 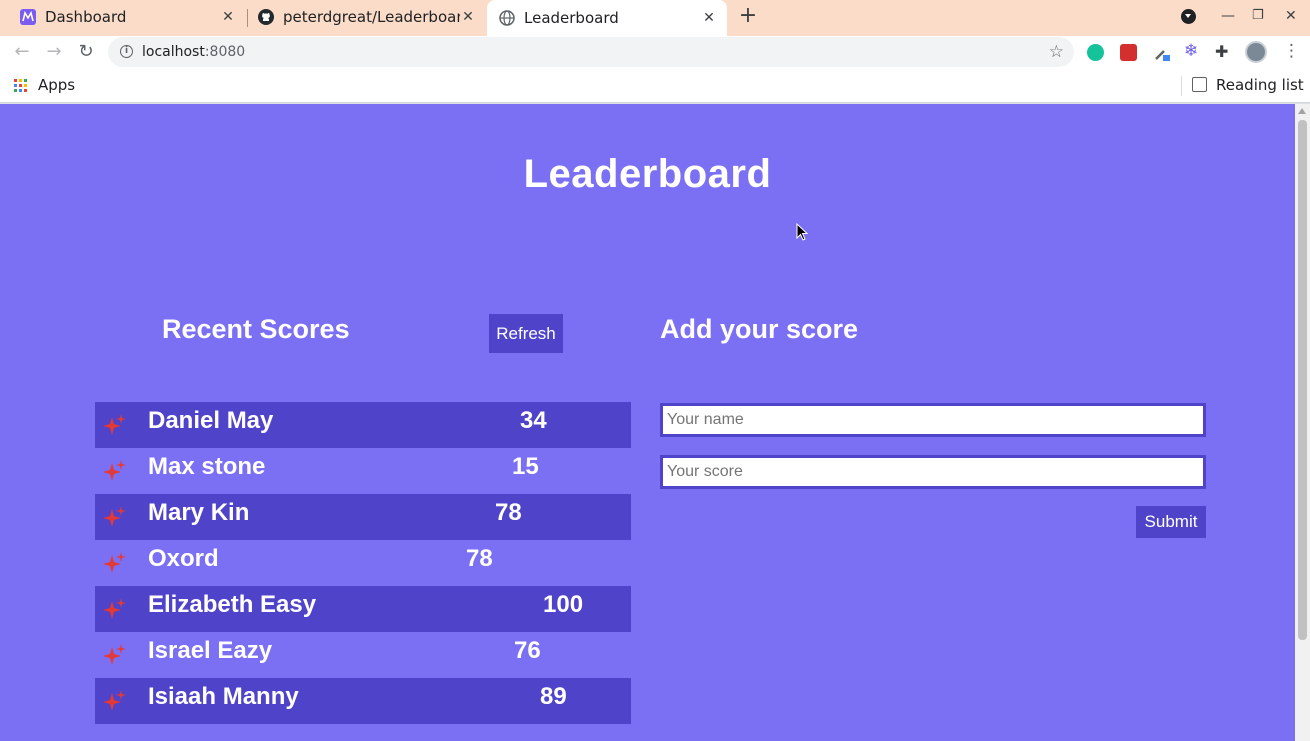 I want to click on close-window-icon: ✕, so click(x=1291, y=16).